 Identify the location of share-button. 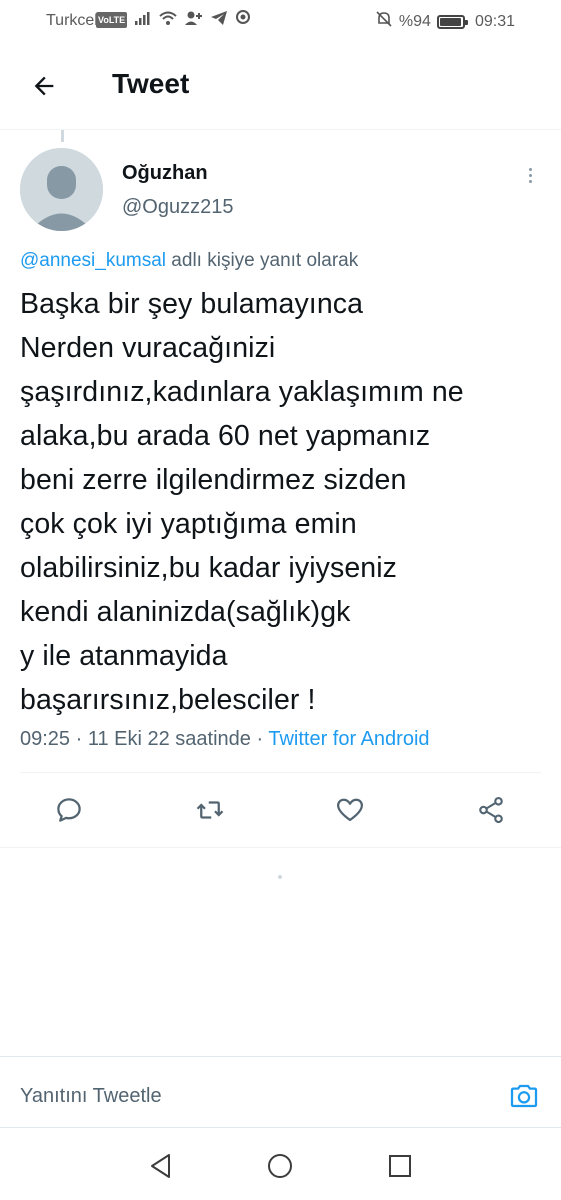
(491, 810).